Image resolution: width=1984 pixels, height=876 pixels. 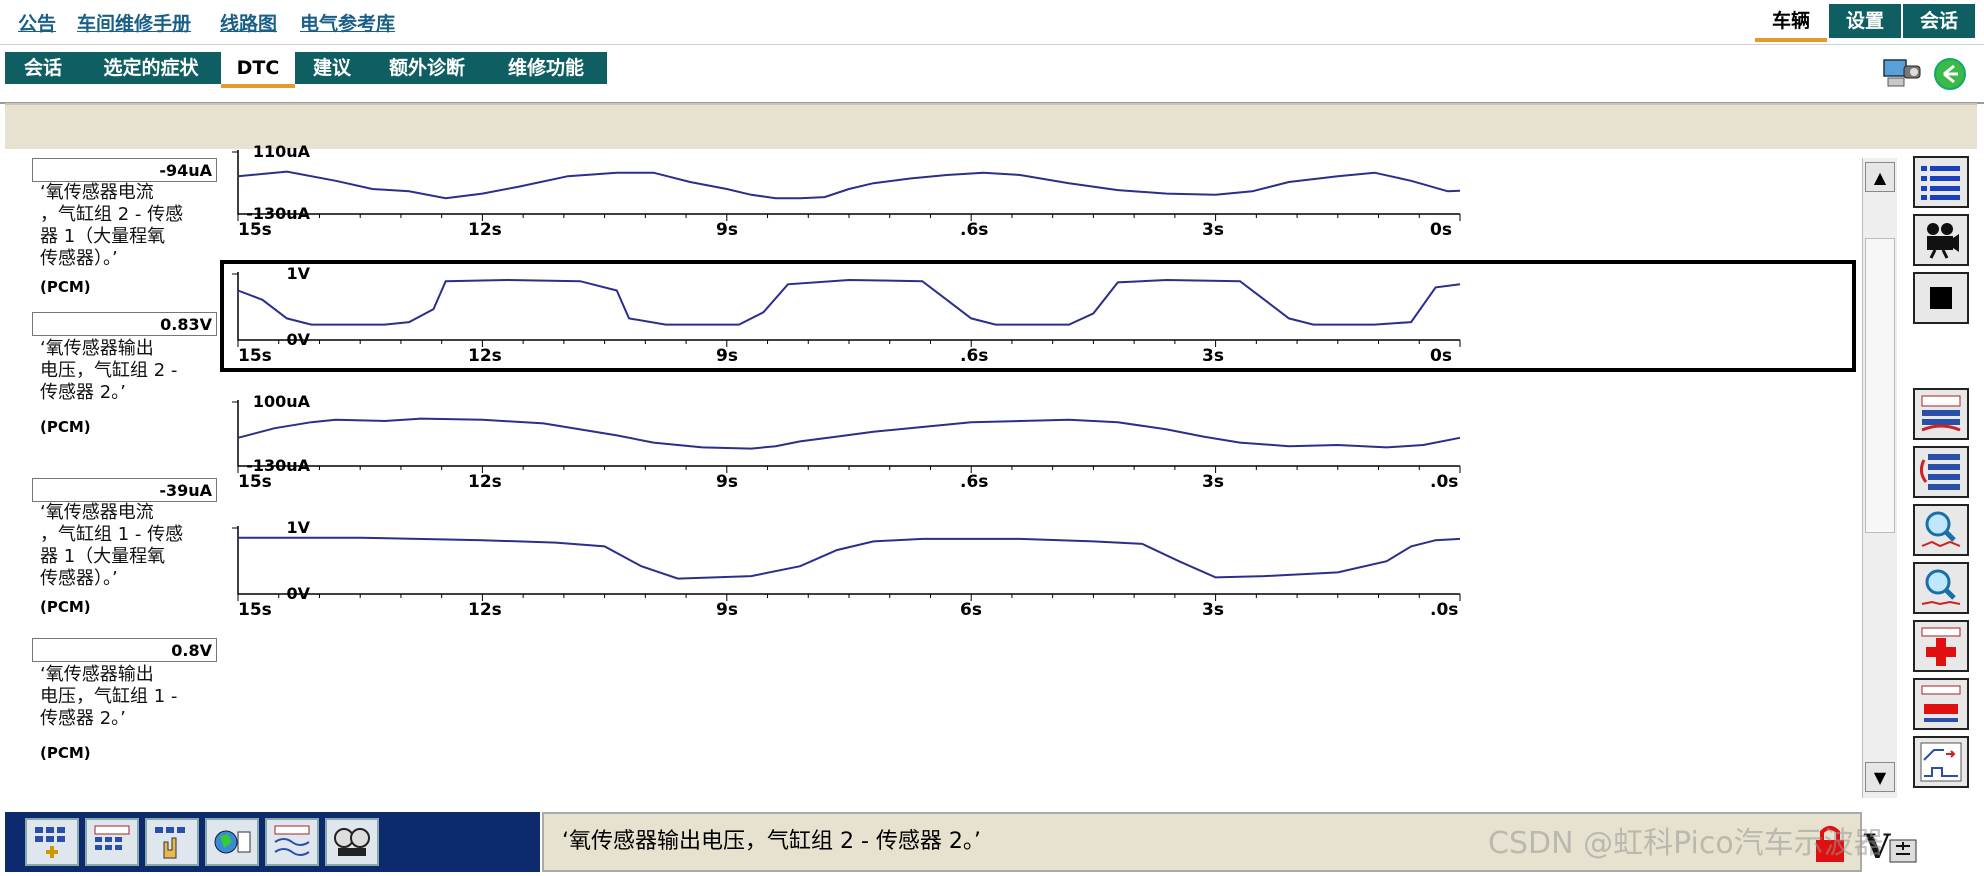 What do you see at coordinates (1941, 298) in the screenshot?
I see `stop-icon` at bounding box center [1941, 298].